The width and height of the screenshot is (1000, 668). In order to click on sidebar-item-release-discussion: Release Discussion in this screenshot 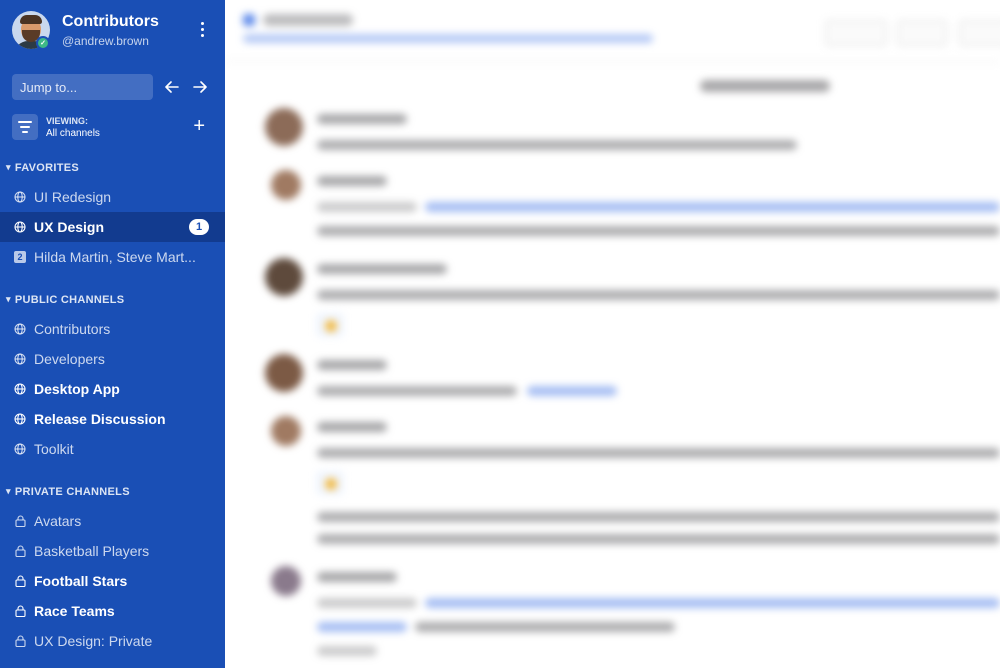, I will do `click(112, 419)`.